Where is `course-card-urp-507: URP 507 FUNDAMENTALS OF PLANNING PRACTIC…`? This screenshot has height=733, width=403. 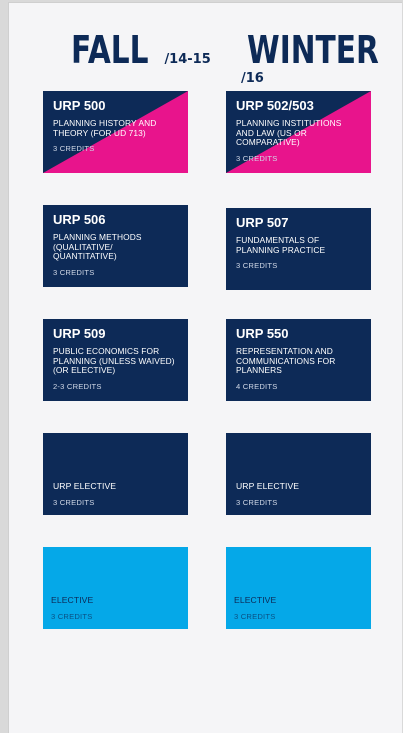 course-card-urp-507: URP 507 FUNDAMENTALS OF PLANNING PRACTIC… is located at coordinates (298, 249).